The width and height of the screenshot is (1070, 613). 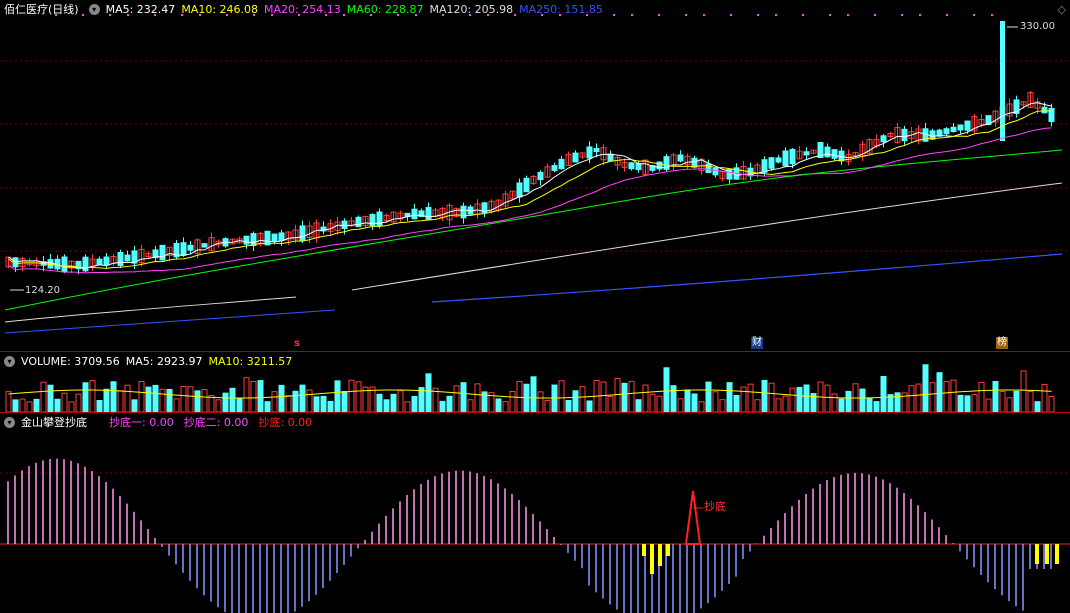 What do you see at coordinates (693, 517) in the screenshot?
I see `bottom-signal-spike` at bounding box center [693, 517].